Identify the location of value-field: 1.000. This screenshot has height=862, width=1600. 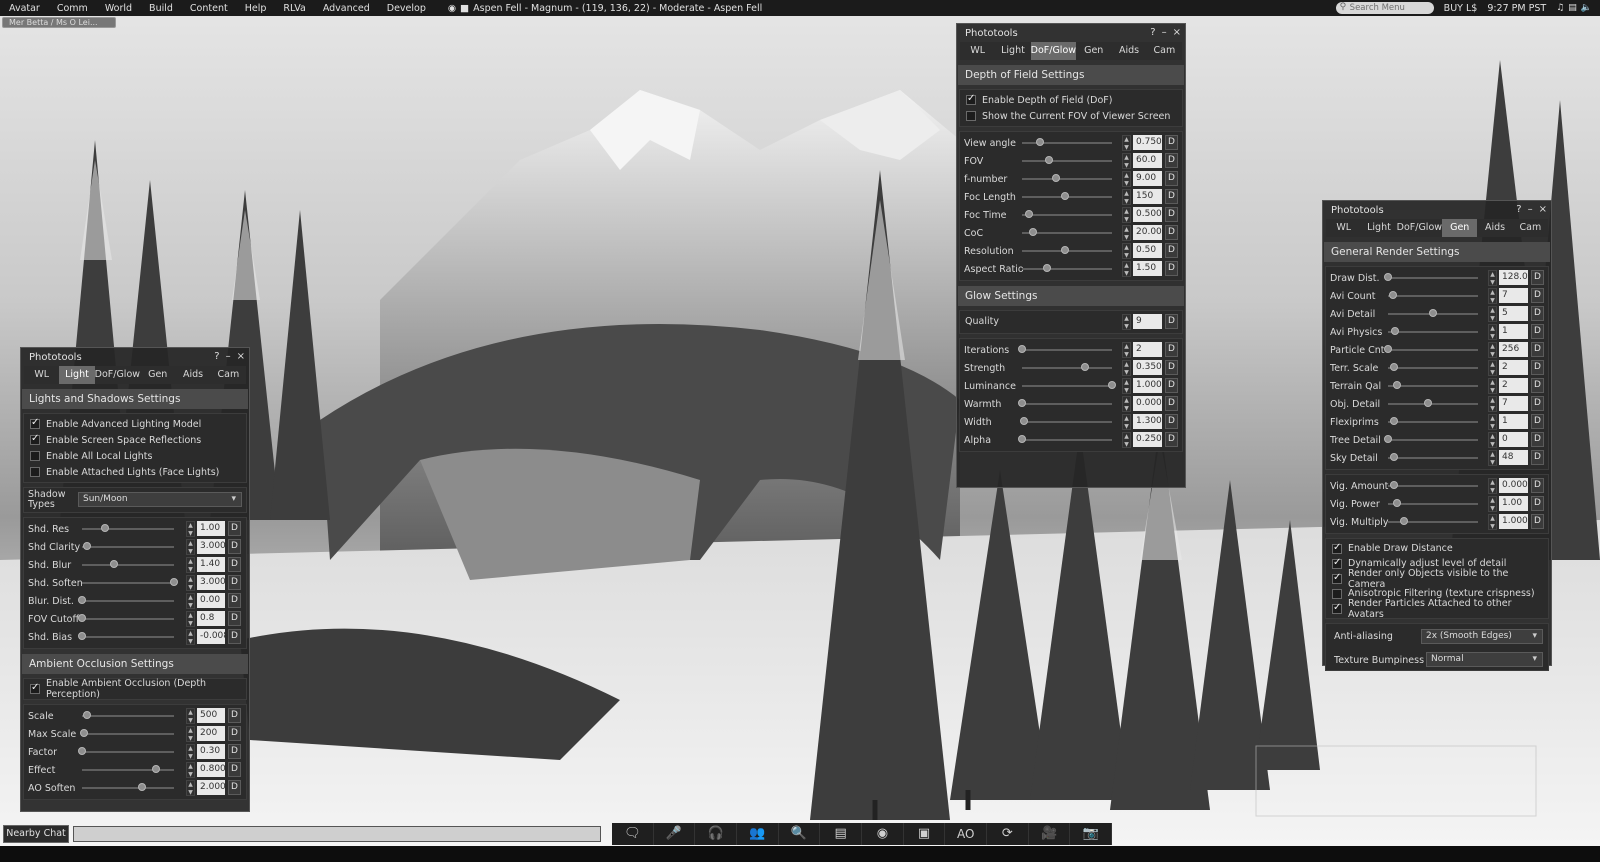
(1147, 385).